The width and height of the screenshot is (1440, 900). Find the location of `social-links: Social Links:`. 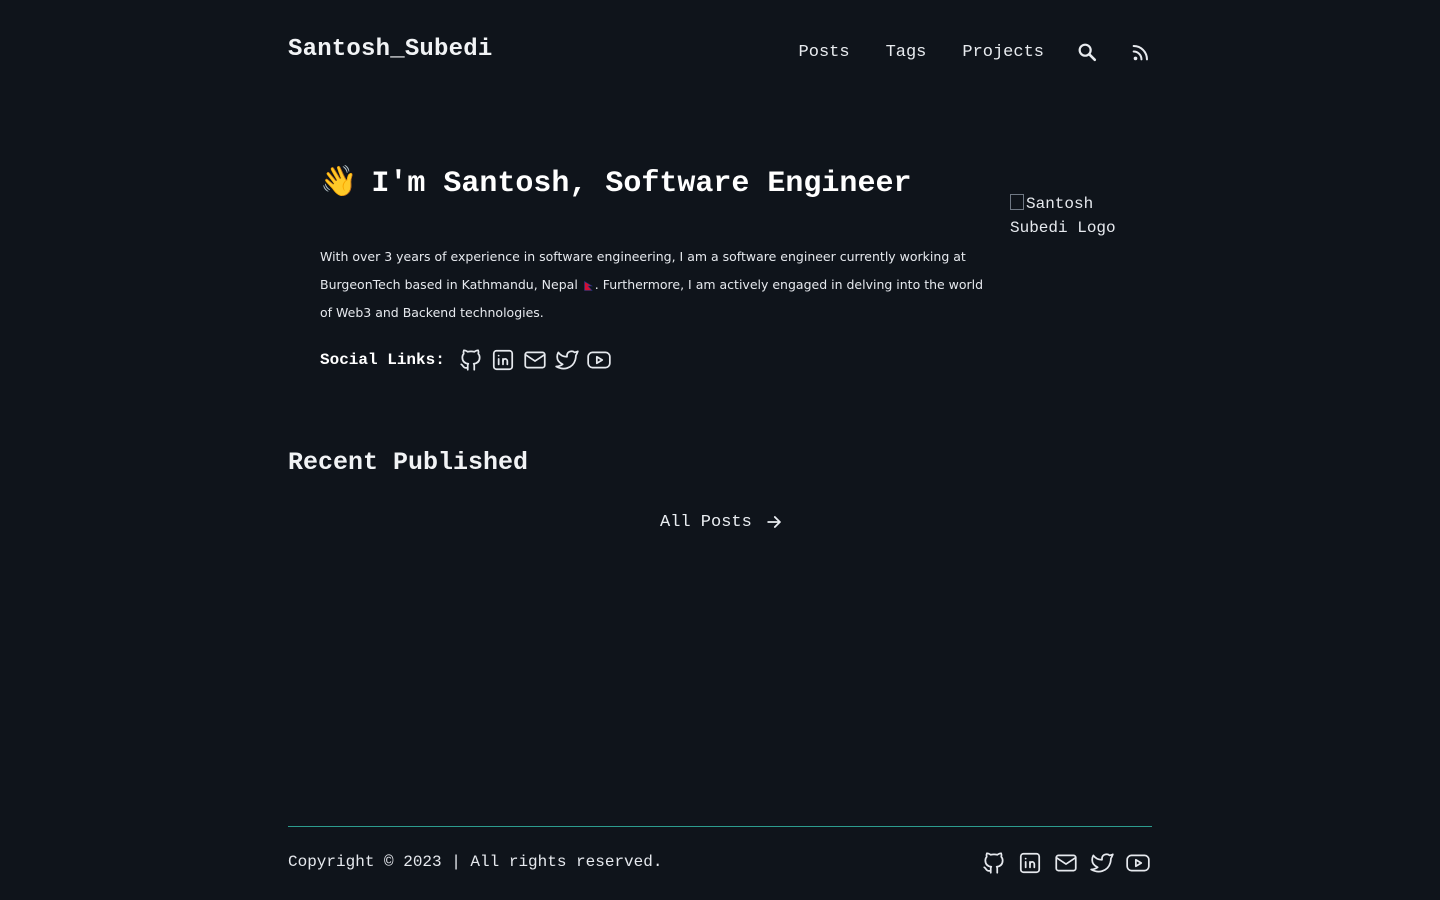

social-links: Social Links: is located at coordinates (468, 360).